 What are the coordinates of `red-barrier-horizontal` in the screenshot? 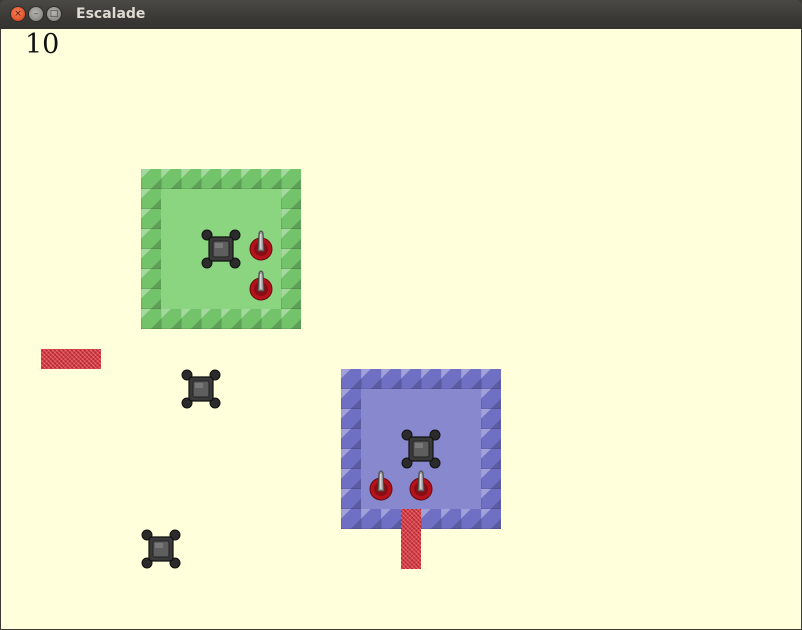 It's located at (71, 359).